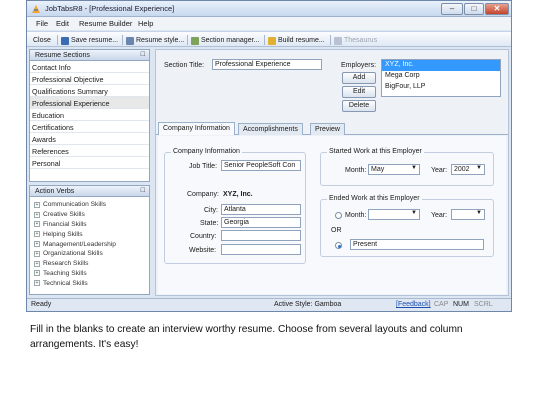 Image resolution: width=540 pixels, height=405 pixels. I want to click on employers-label: Employers:, so click(359, 65).